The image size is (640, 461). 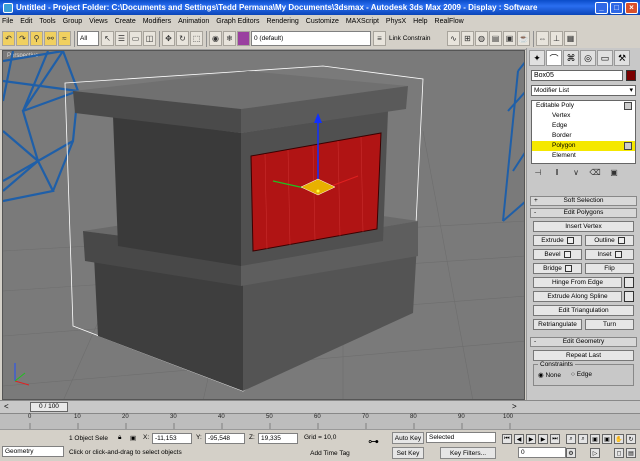 I want to click on modifier-list-dropdown: Modifier List, so click(x=583, y=90).